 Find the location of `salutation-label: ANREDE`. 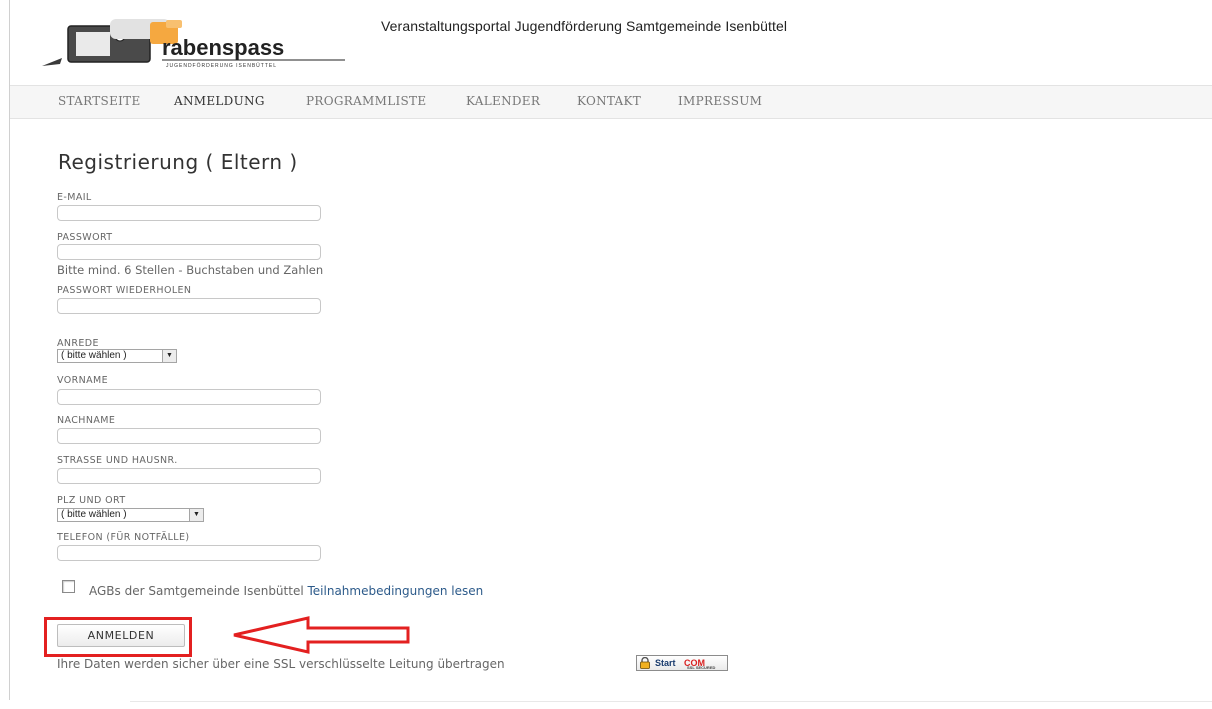

salutation-label: ANREDE is located at coordinates (78, 343).